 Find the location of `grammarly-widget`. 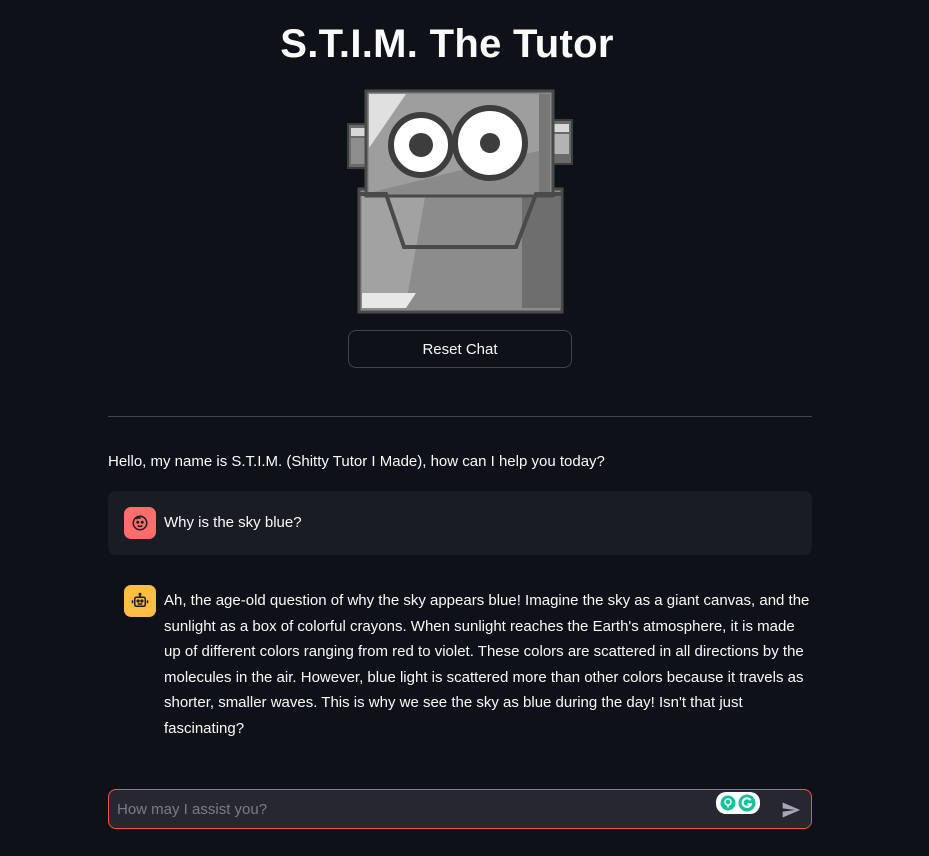

grammarly-widget is located at coordinates (738, 803).